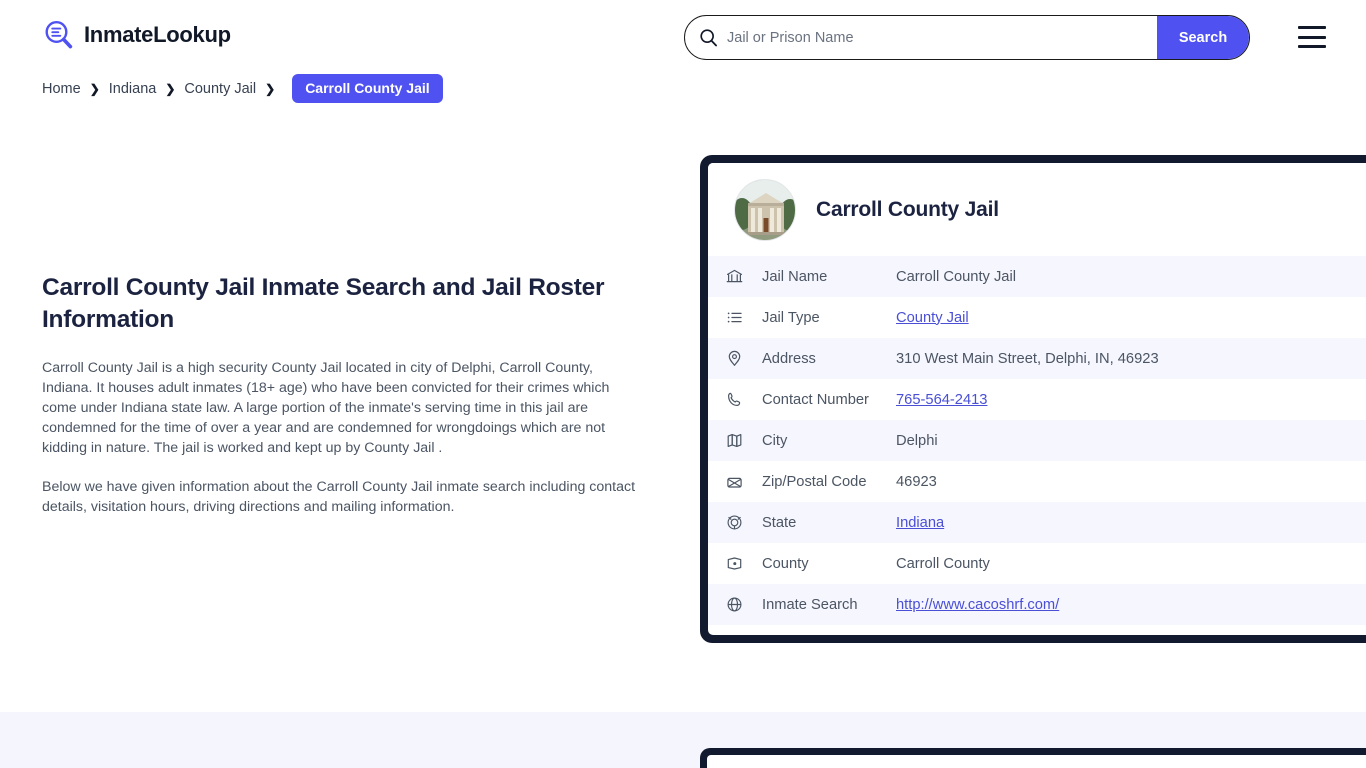 The height and width of the screenshot is (768, 1366). What do you see at coordinates (814, 481) in the screenshot?
I see `row-label: Zip/Postal Code` at bounding box center [814, 481].